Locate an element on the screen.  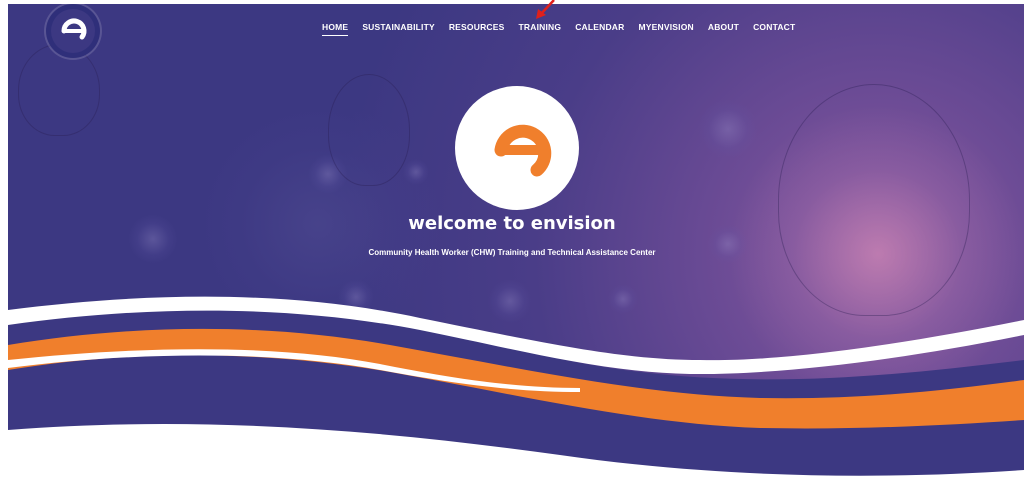
red-arrow-icon is located at coordinates (545, 9).